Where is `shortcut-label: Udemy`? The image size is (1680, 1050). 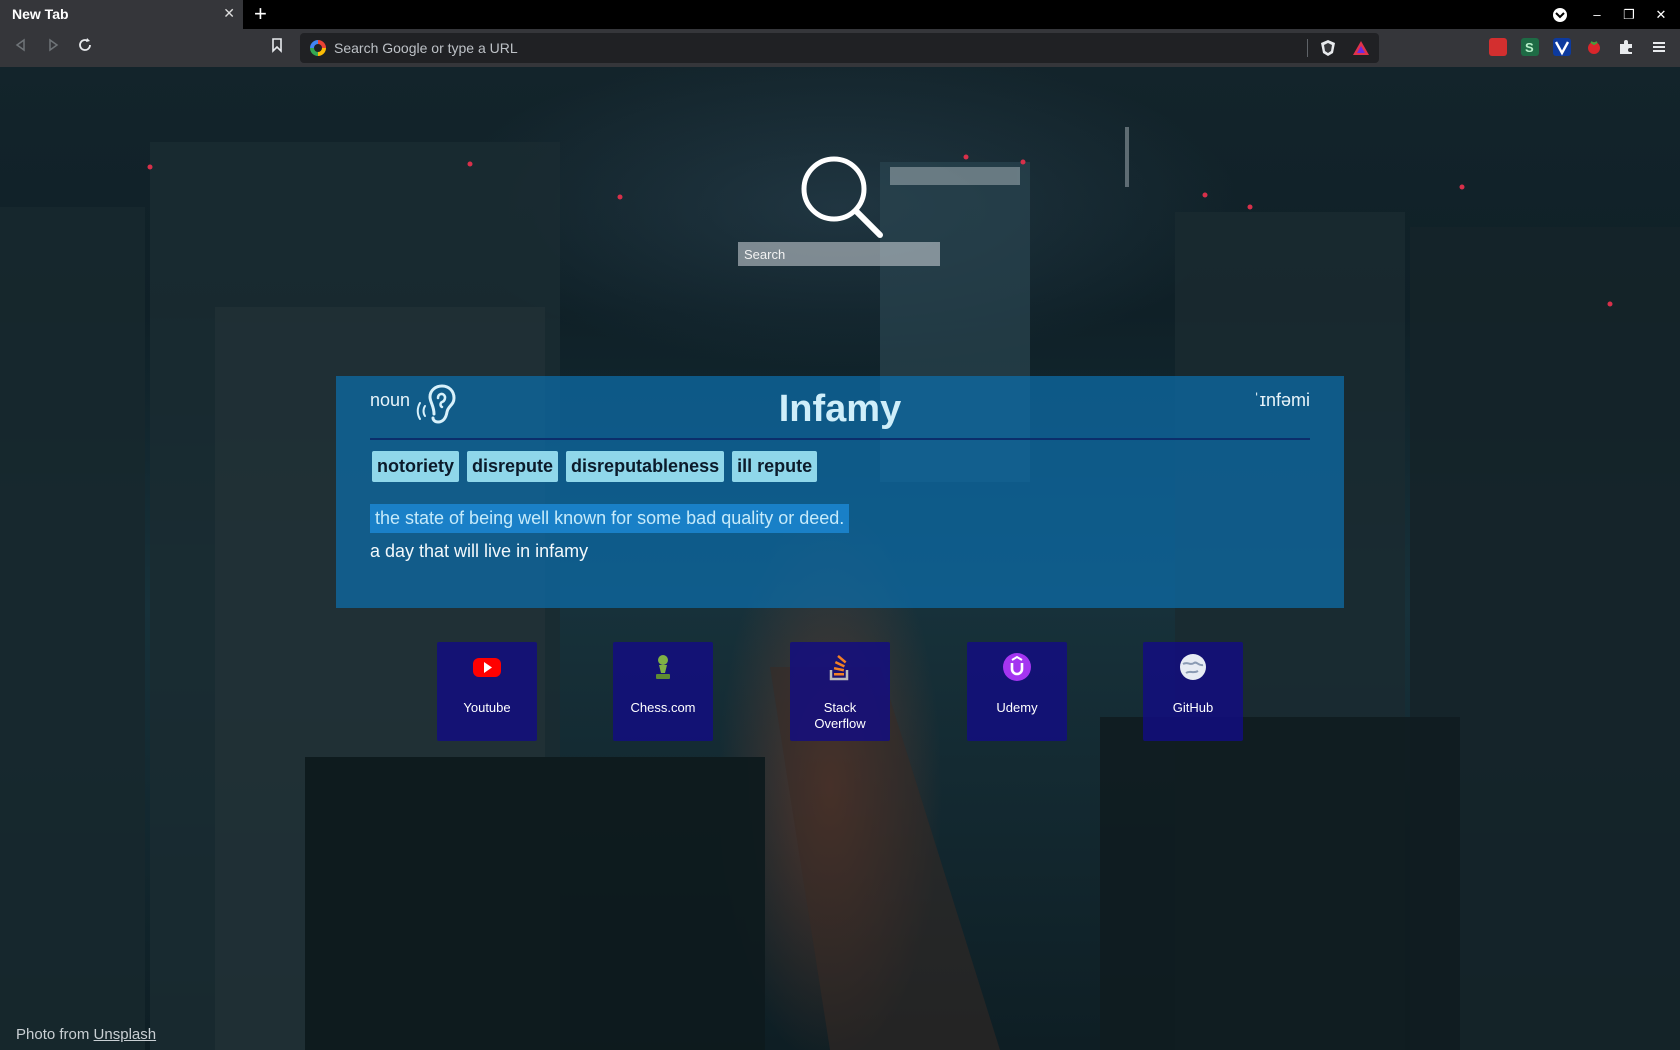 shortcut-label: Udemy is located at coordinates (1017, 707).